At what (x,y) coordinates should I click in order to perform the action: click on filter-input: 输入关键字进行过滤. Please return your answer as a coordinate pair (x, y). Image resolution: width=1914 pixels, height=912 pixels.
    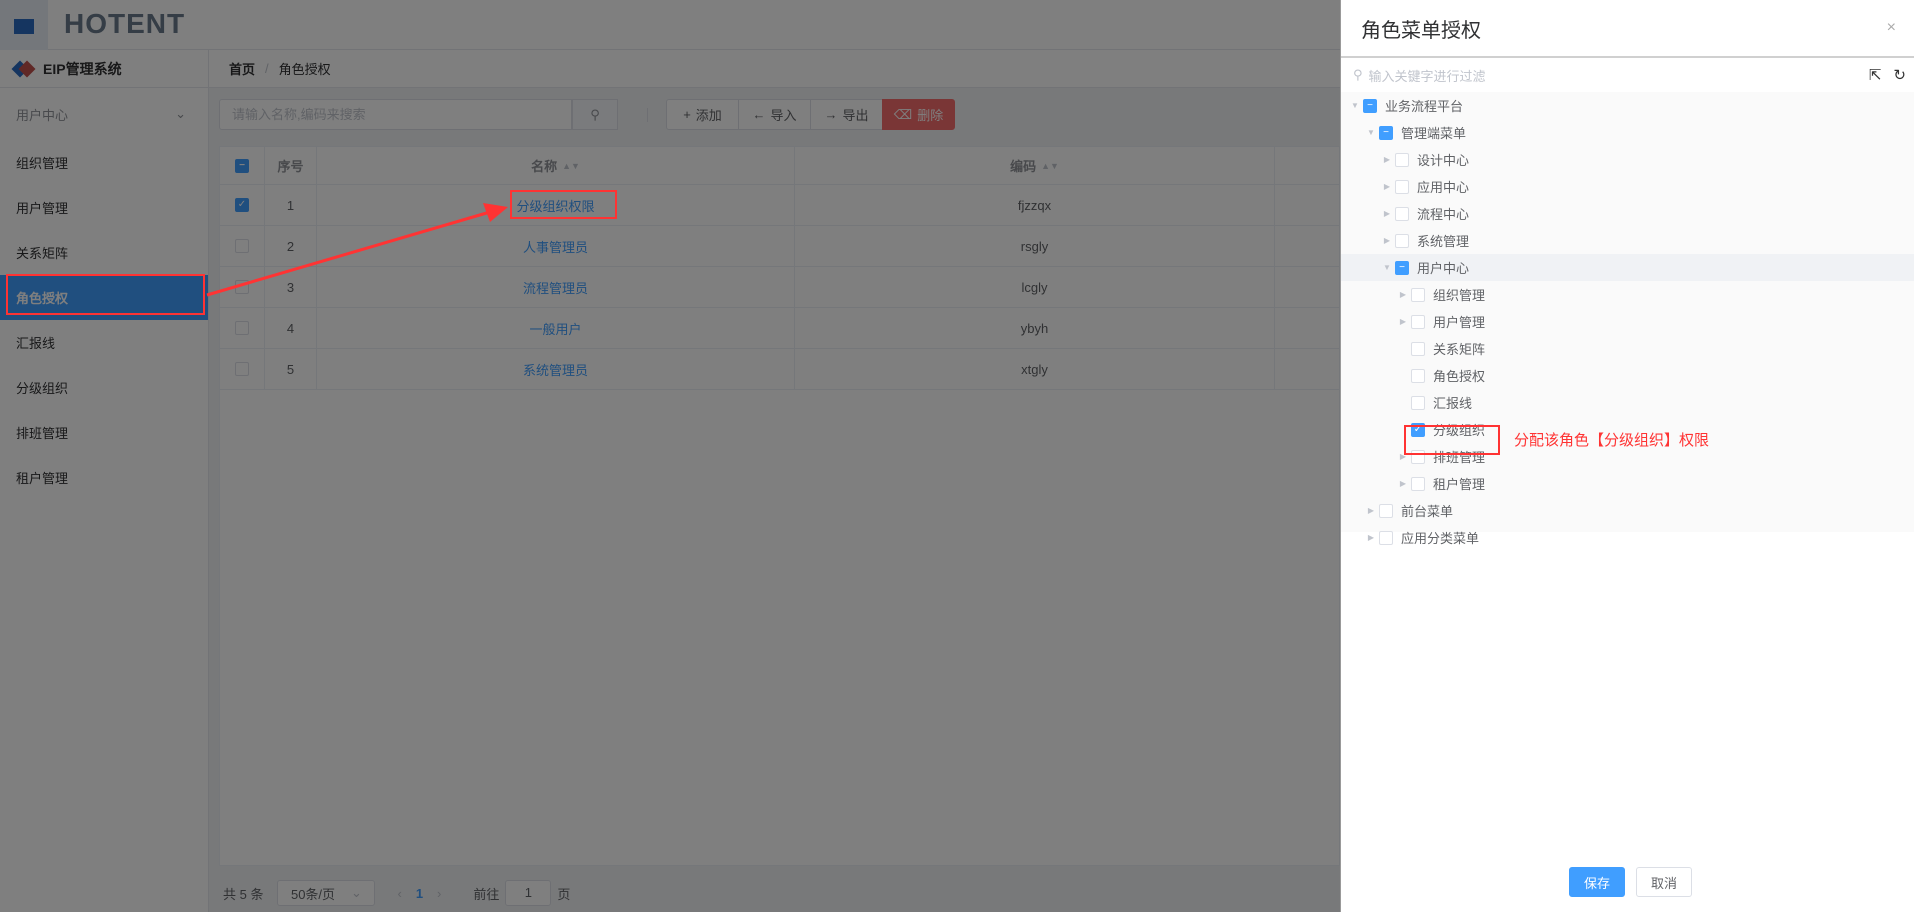
    Looking at the image, I should click on (1427, 75).